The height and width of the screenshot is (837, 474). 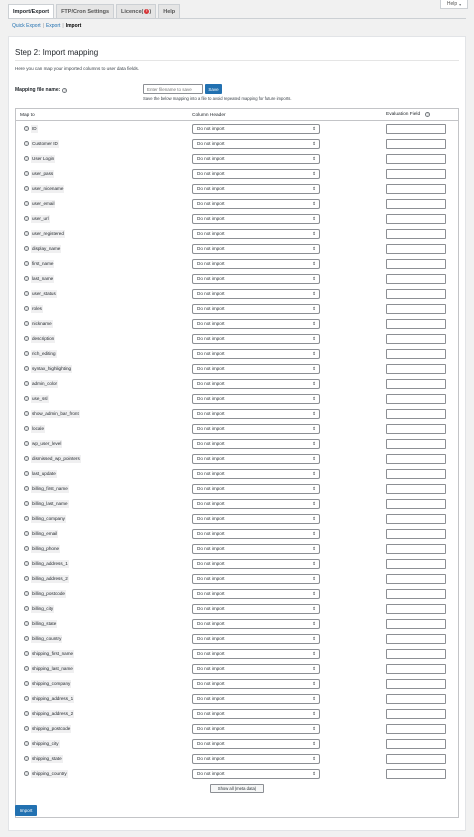 I want to click on tab-licence: Licence(!), so click(x=136, y=11).